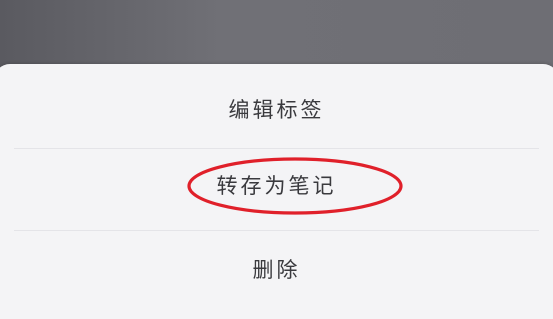 The image size is (553, 319). I want to click on menu-item-label: 编辑标签, so click(276, 110).